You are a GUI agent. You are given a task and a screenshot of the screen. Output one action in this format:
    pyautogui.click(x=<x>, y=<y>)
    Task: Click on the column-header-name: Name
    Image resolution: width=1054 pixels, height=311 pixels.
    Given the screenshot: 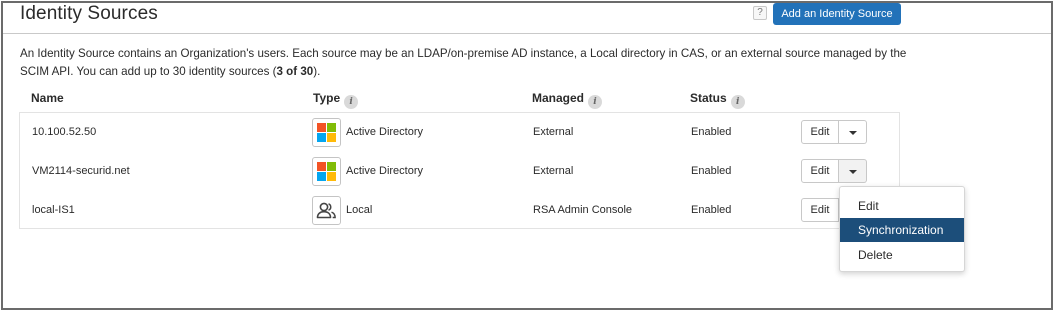 What is the action you would take?
    pyautogui.click(x=47, y=98)
    